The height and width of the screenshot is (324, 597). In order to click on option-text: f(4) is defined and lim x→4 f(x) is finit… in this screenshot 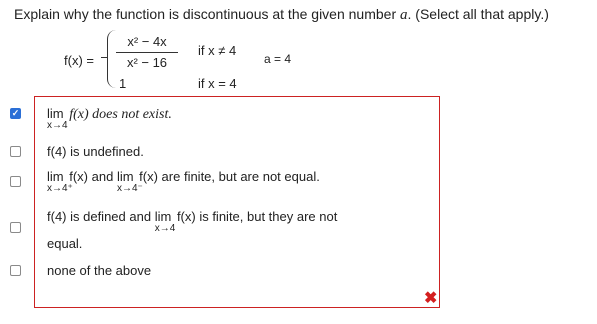, I will do `click(192, 221)`.